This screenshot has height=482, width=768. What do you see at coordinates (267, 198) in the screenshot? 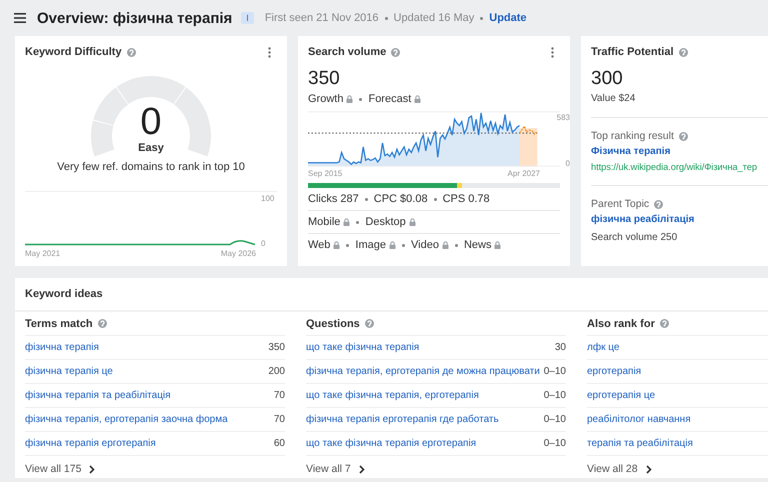
I see `axis-label: 100` at bounding box center [267, 198].